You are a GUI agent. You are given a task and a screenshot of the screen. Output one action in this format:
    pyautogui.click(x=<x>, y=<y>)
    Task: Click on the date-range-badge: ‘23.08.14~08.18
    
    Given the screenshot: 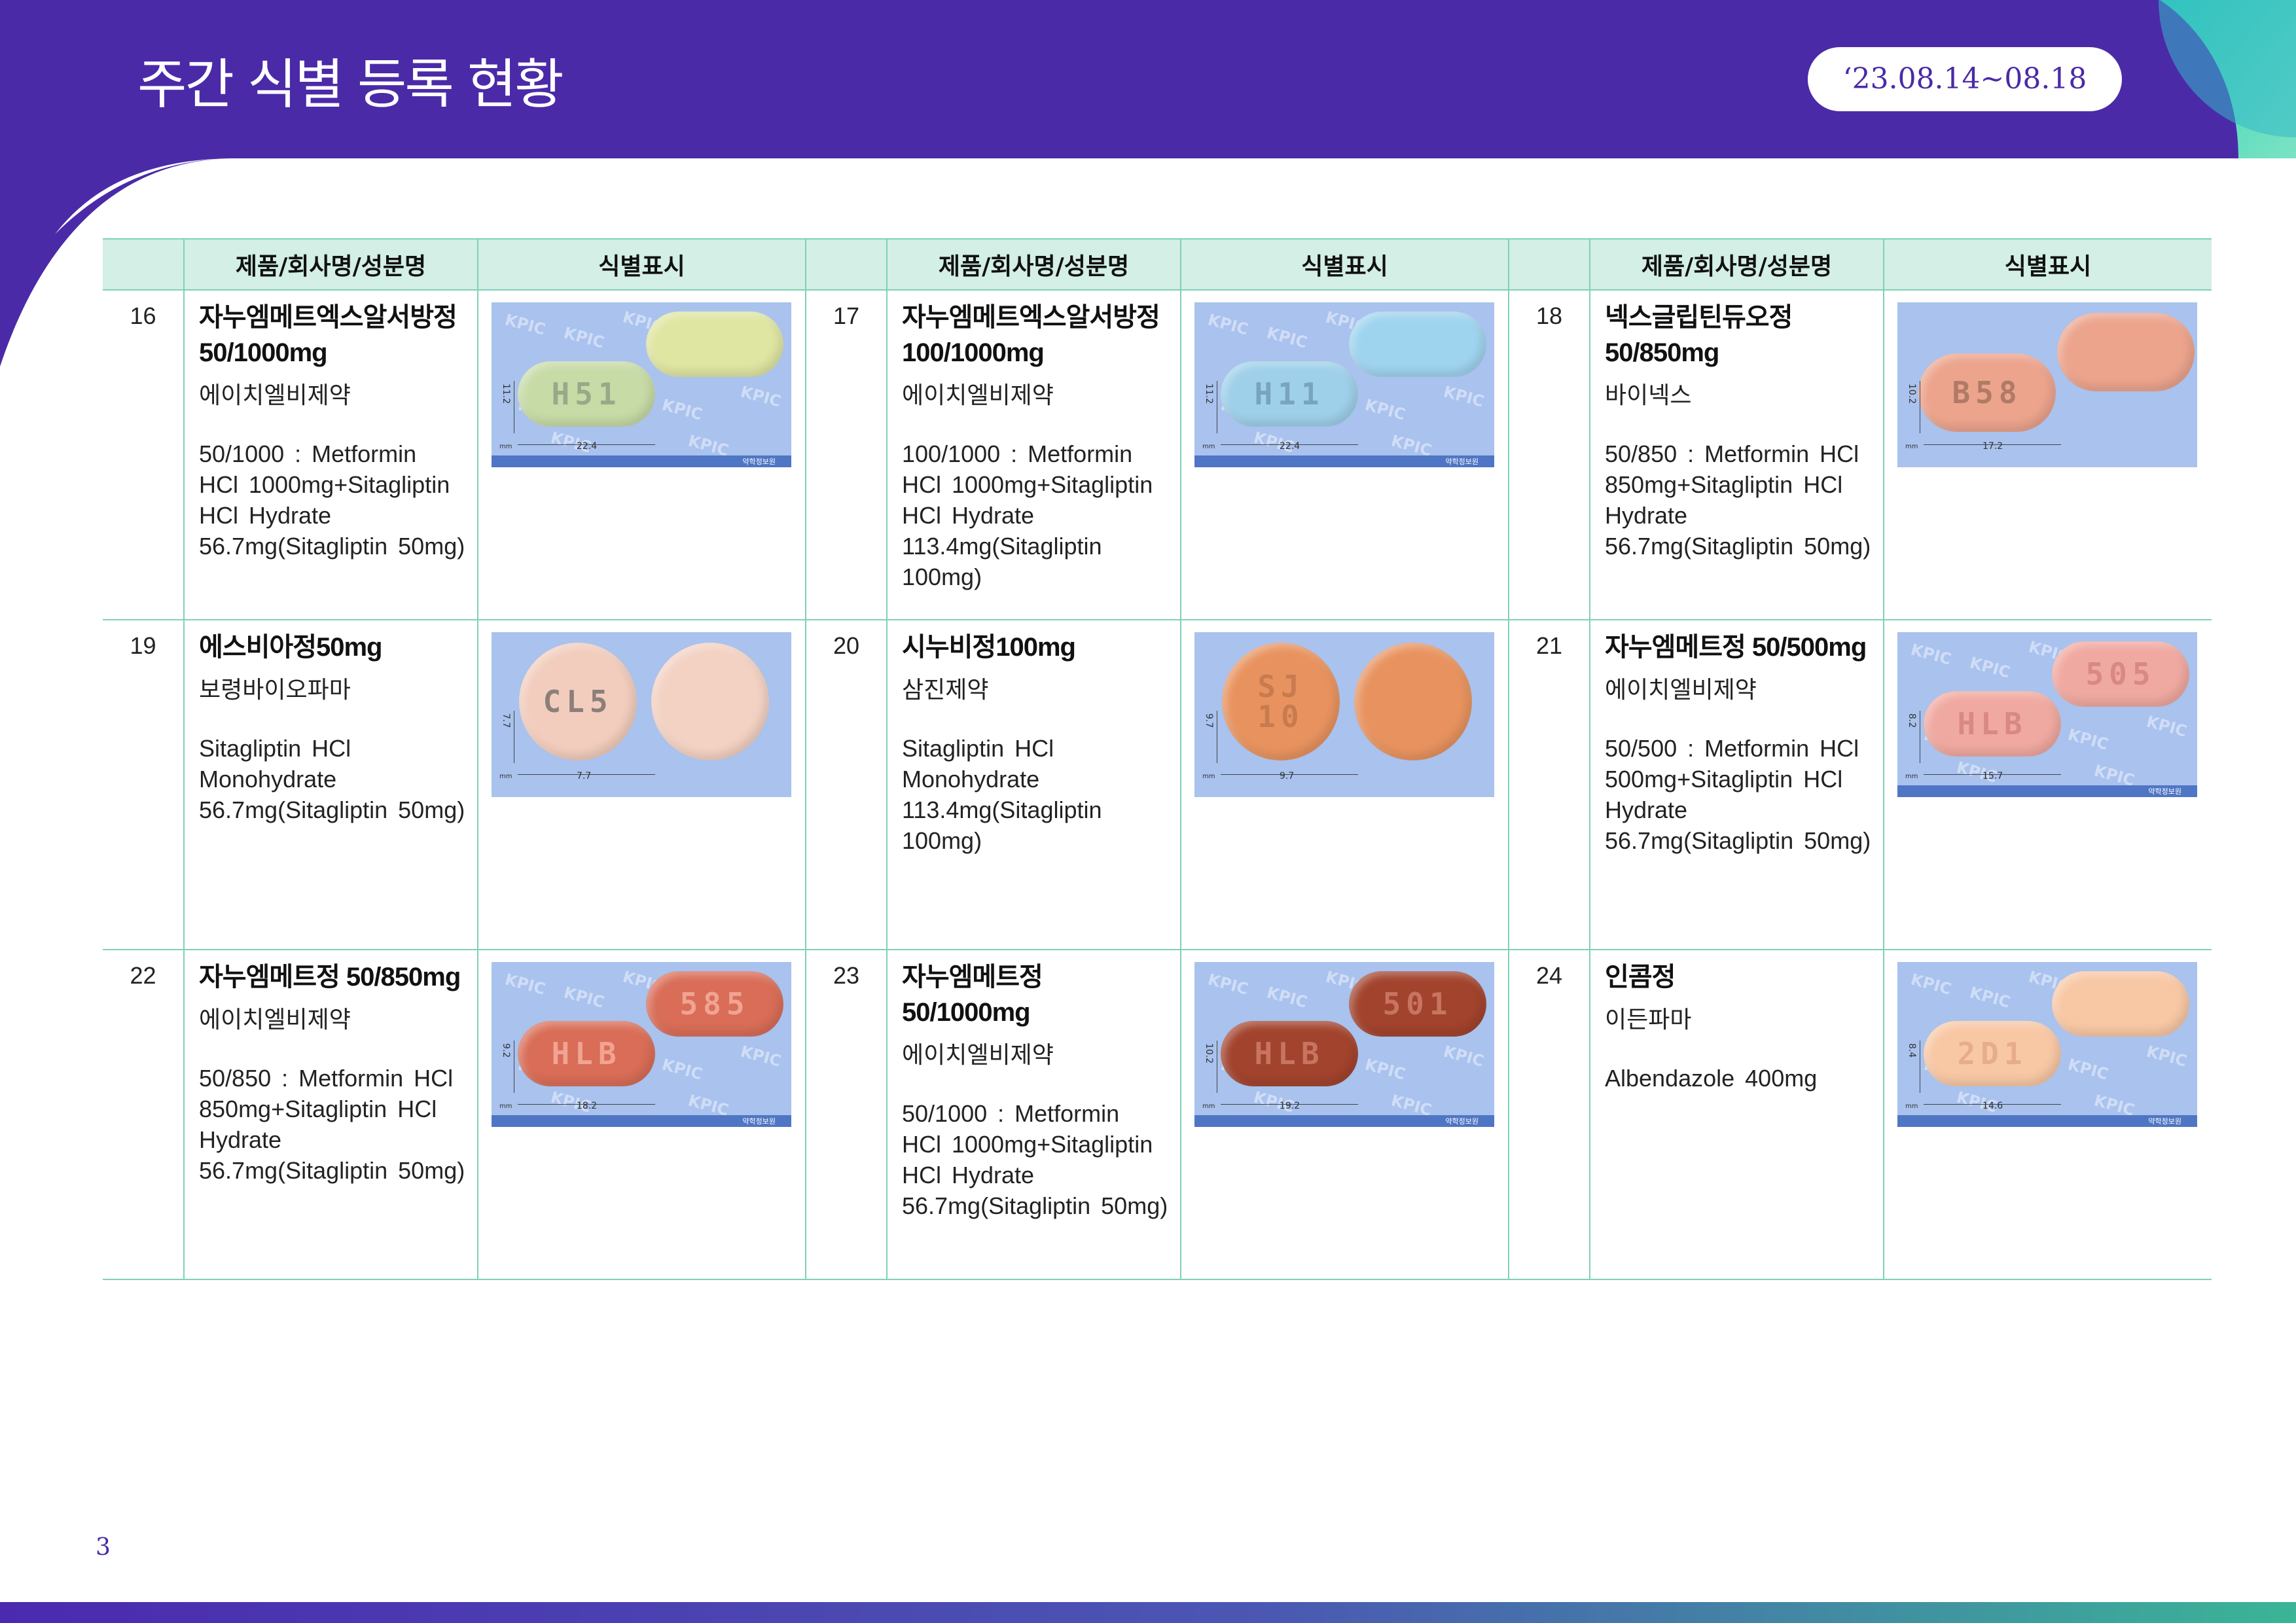 What is the action you would take?
    pyautogui.click(x=1965, y=79)
    